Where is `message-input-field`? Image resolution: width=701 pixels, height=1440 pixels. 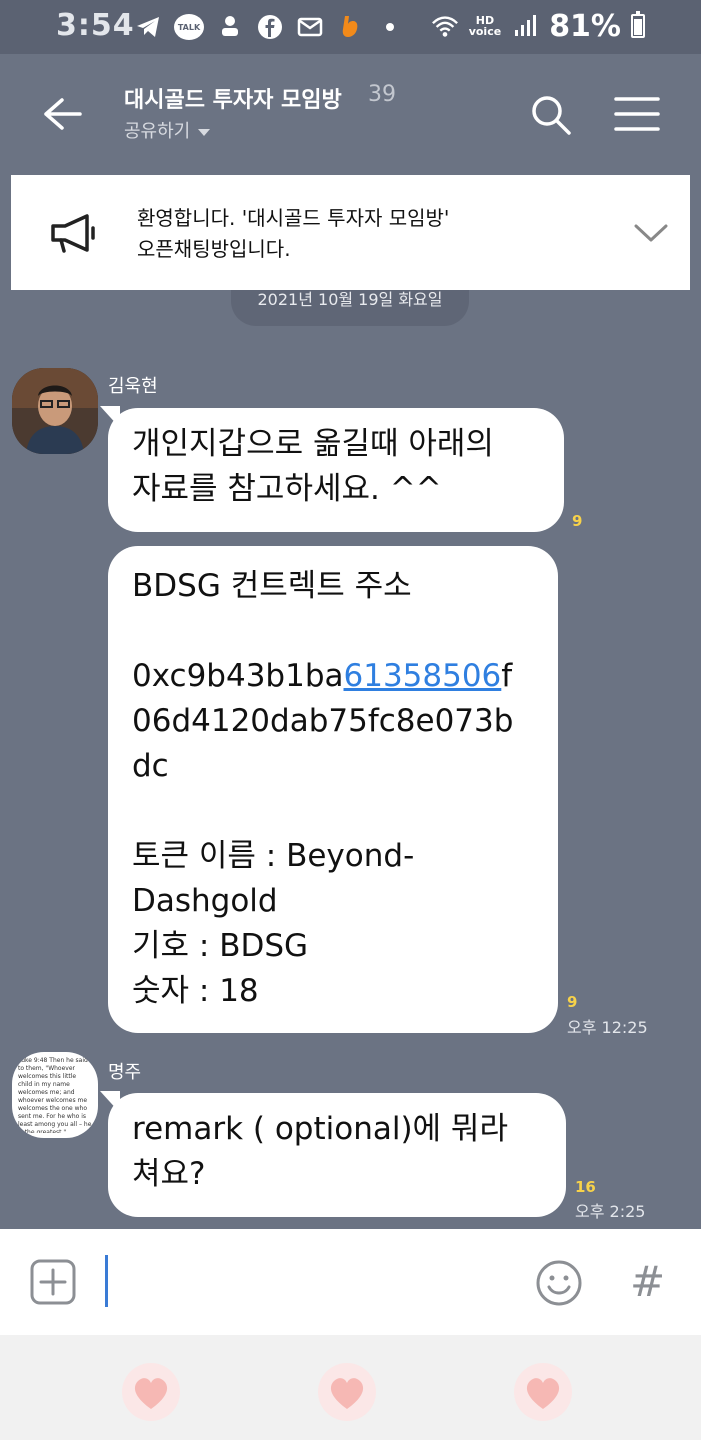 message-input-field is located at coordinates (106, 1281).